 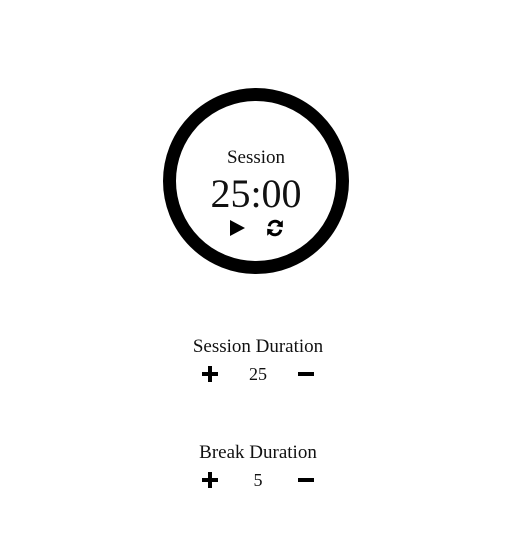 I want to click on session-decrement-button, so click(x=306, y=374).